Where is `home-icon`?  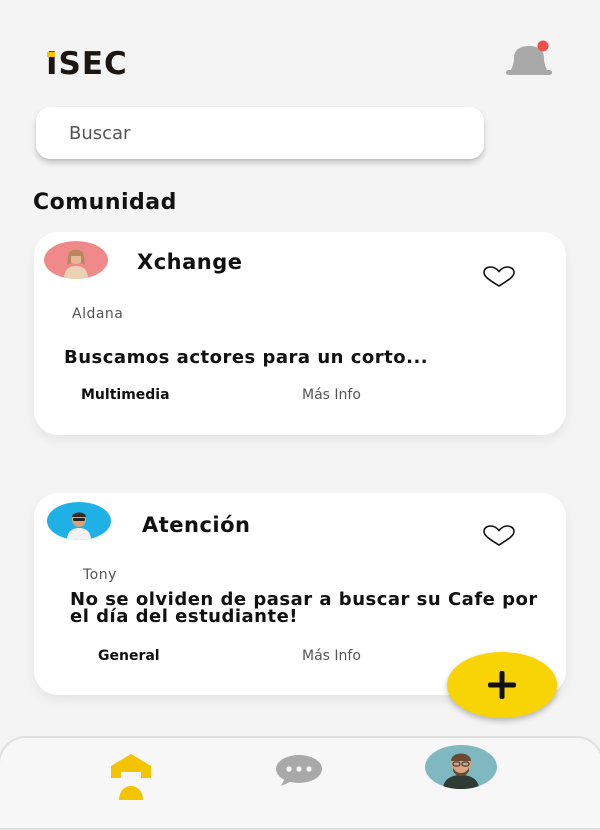
home-icon is located at coordinates (131, 776).